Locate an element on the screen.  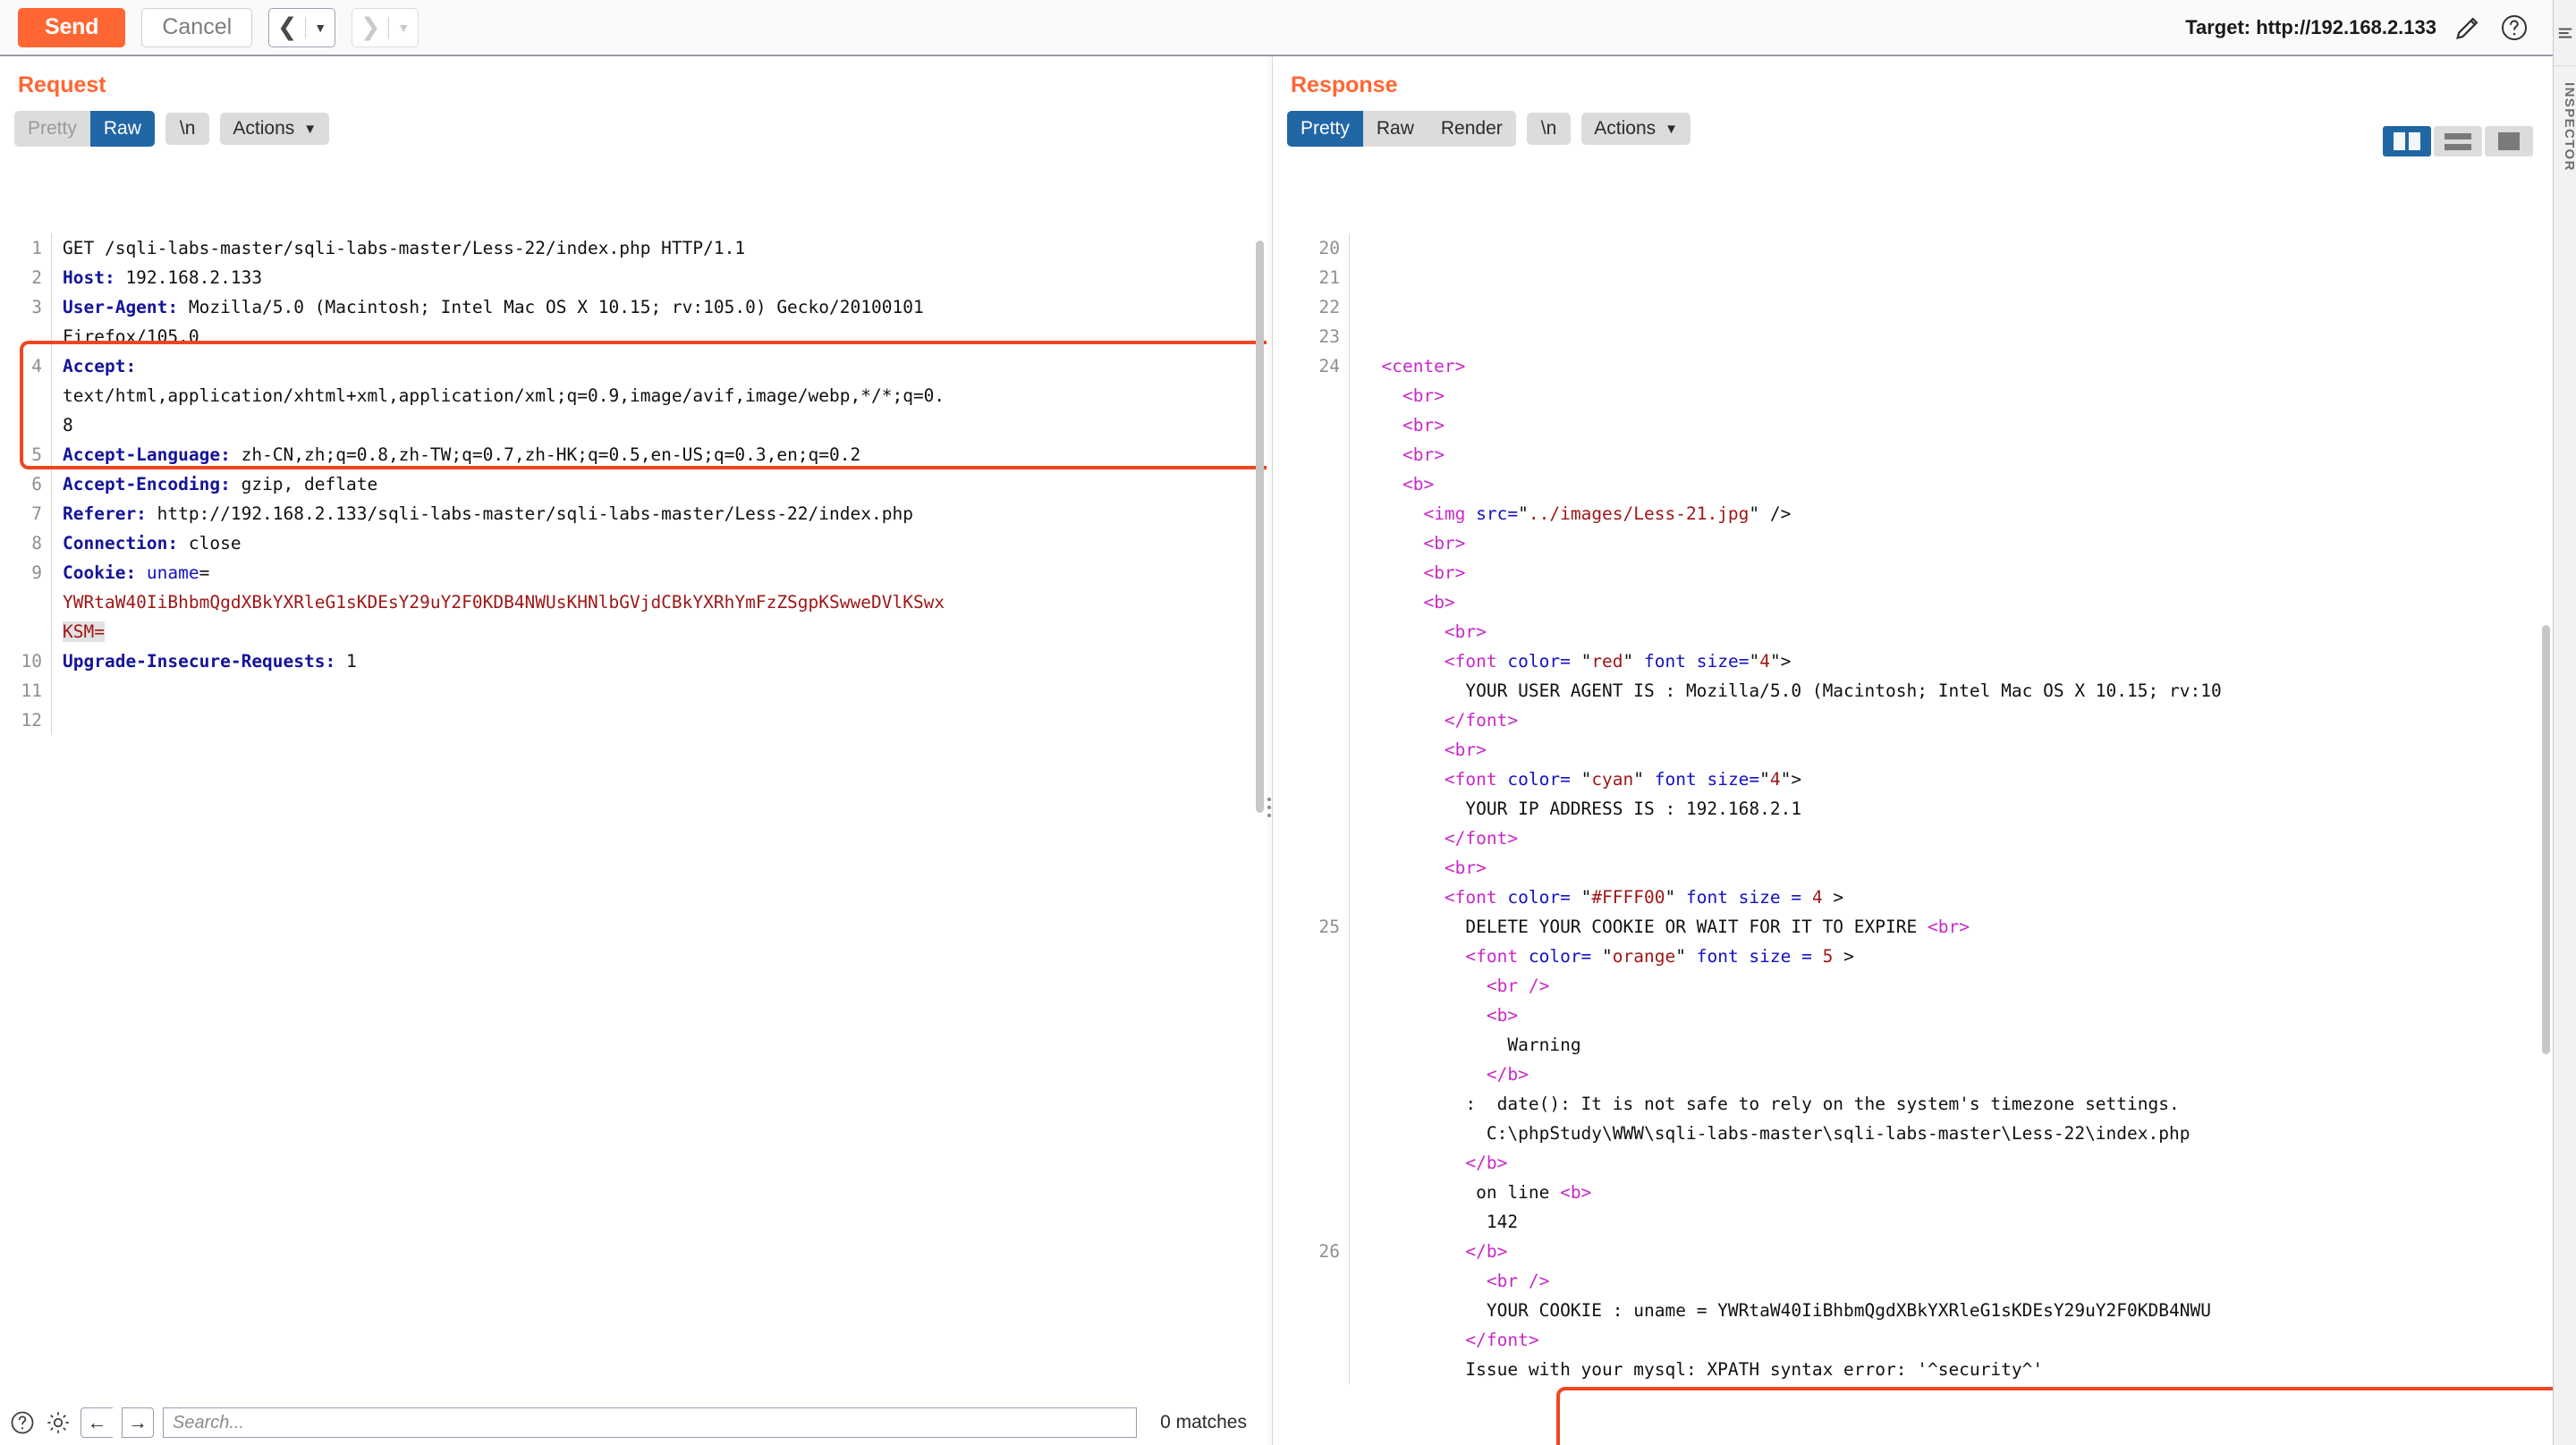
code-line: Host: 192.168.2.133 is located at coordinates (665, 277).